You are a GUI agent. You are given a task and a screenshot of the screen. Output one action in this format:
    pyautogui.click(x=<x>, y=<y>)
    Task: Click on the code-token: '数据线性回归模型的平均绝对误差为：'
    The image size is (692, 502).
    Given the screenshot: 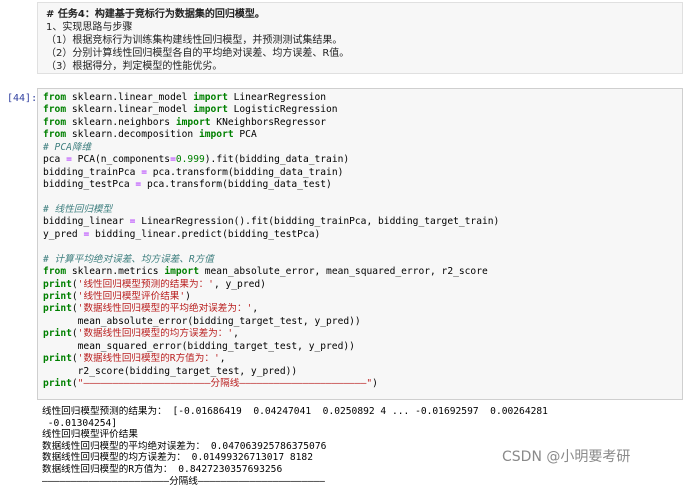 What is the action you would take?
    pyautogui.click(x=165, y=309)
    